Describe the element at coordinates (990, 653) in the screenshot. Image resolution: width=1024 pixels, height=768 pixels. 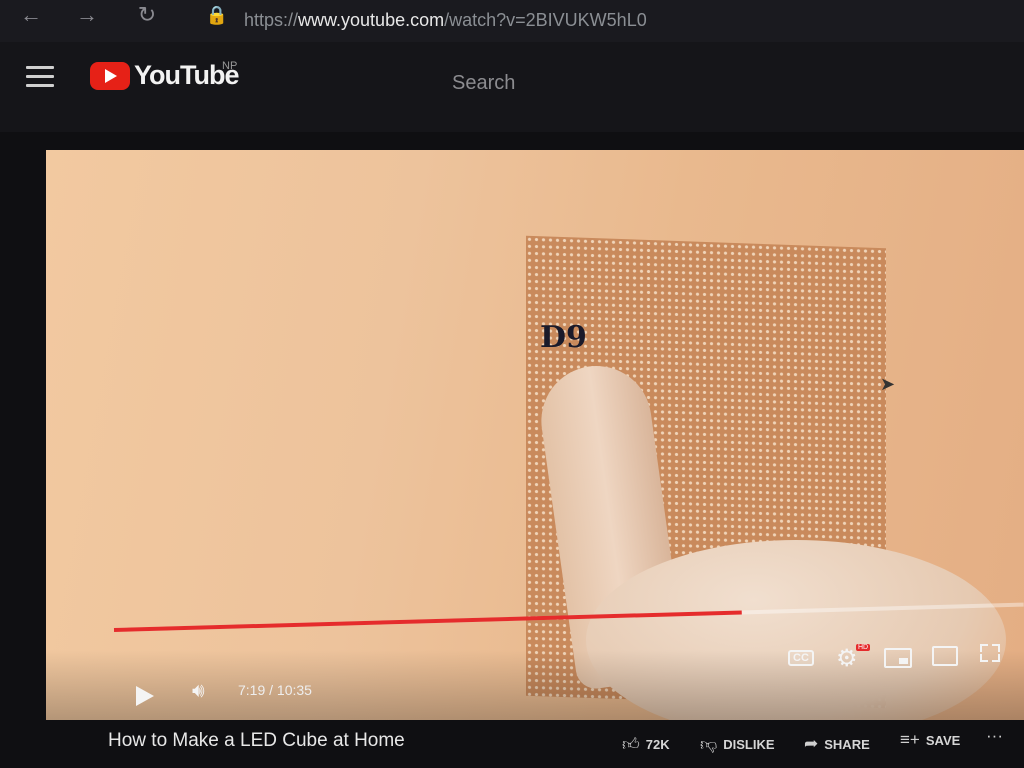
I see `fullscreen-icon` at that location.